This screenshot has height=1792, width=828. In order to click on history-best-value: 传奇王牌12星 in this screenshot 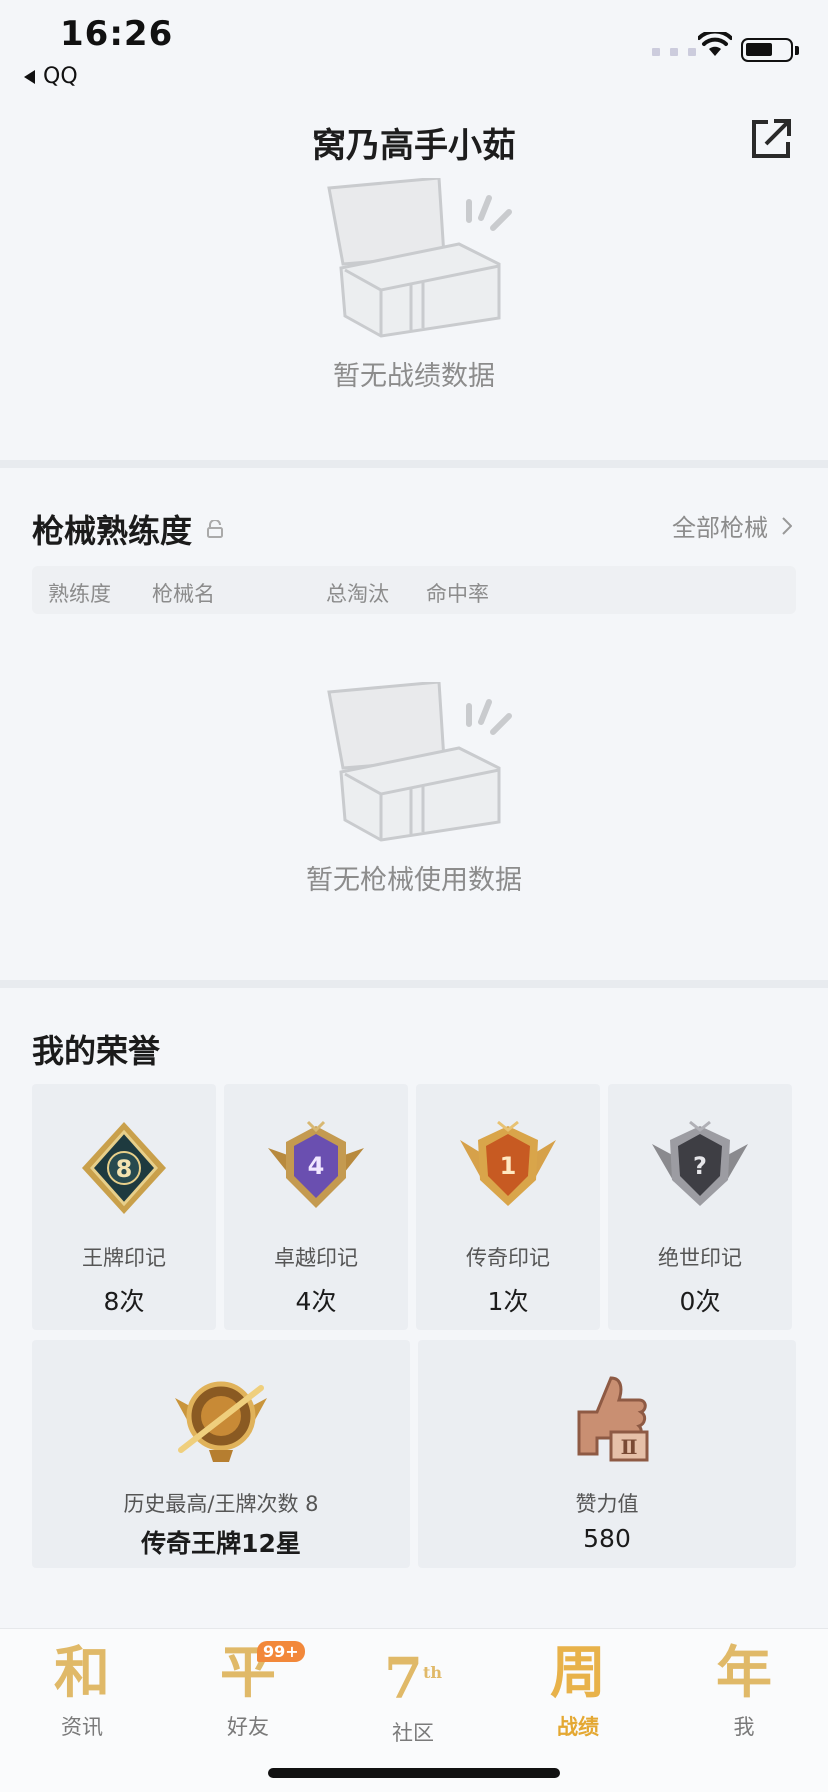, I will do `click(221, 1543)`.